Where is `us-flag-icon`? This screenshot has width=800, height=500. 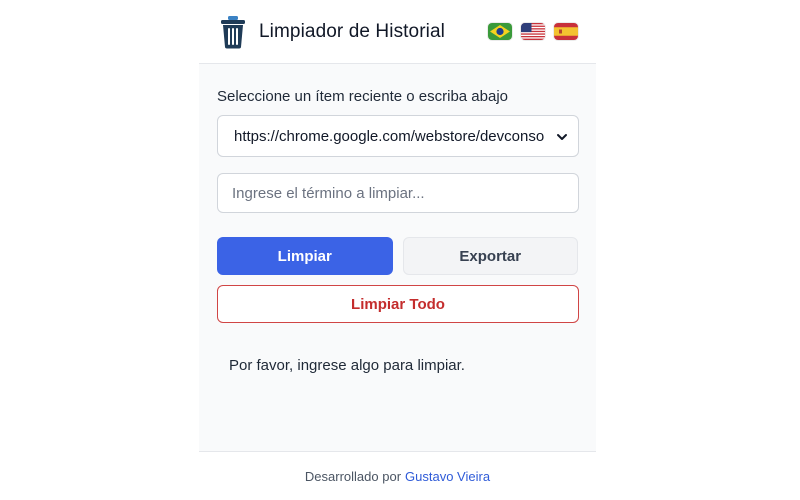
us-flag-icon is located at coordinates (533, 31).